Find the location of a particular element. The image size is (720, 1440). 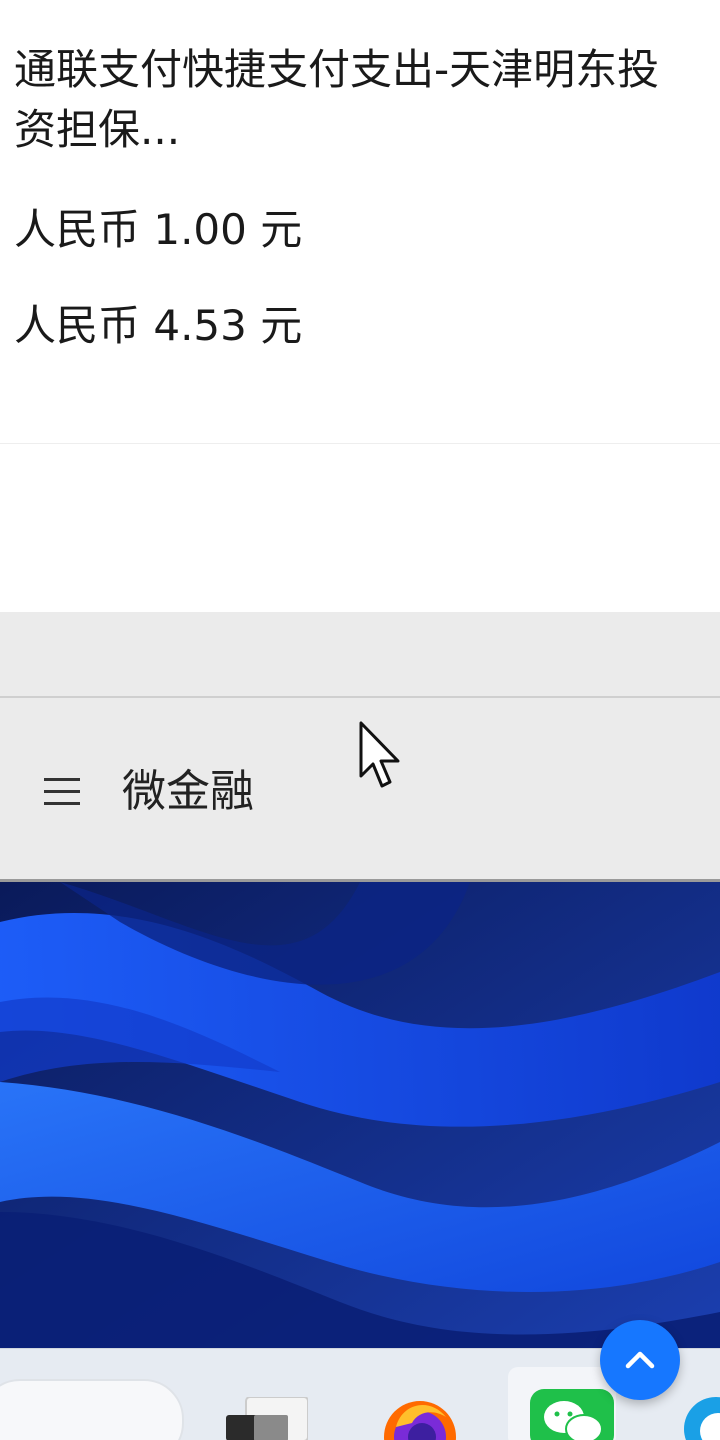

transaction-description-line-1: 通联支付快捷支付支出-天津明东投 is located at coordinates (337, 69).